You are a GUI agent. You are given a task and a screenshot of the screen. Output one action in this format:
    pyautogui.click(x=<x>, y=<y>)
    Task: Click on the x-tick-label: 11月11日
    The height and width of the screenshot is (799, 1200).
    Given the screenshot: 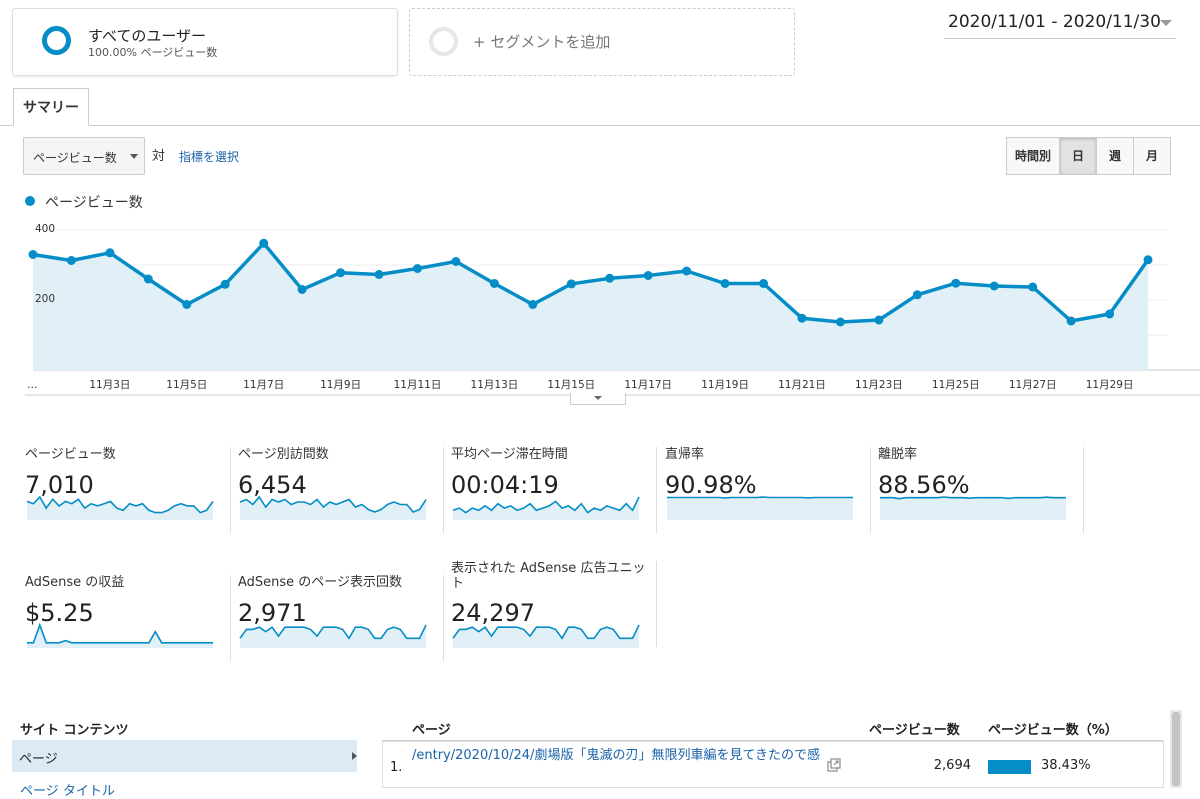 What is the action you would take?
    pyautogui.click(x=418, y=385)
    